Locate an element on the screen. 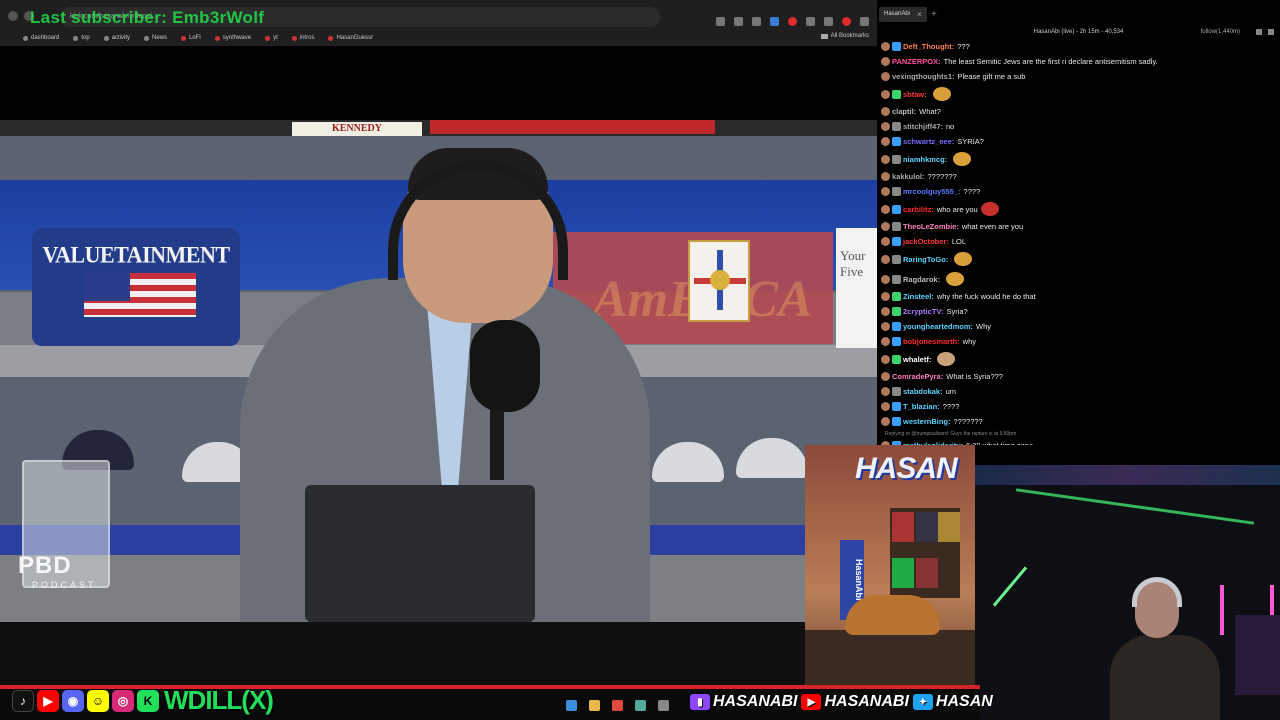 Image resolution: width=1280 pixels, height=720 pixels. chat-username: youngheartedmom: is located at coordinates (938, 326).